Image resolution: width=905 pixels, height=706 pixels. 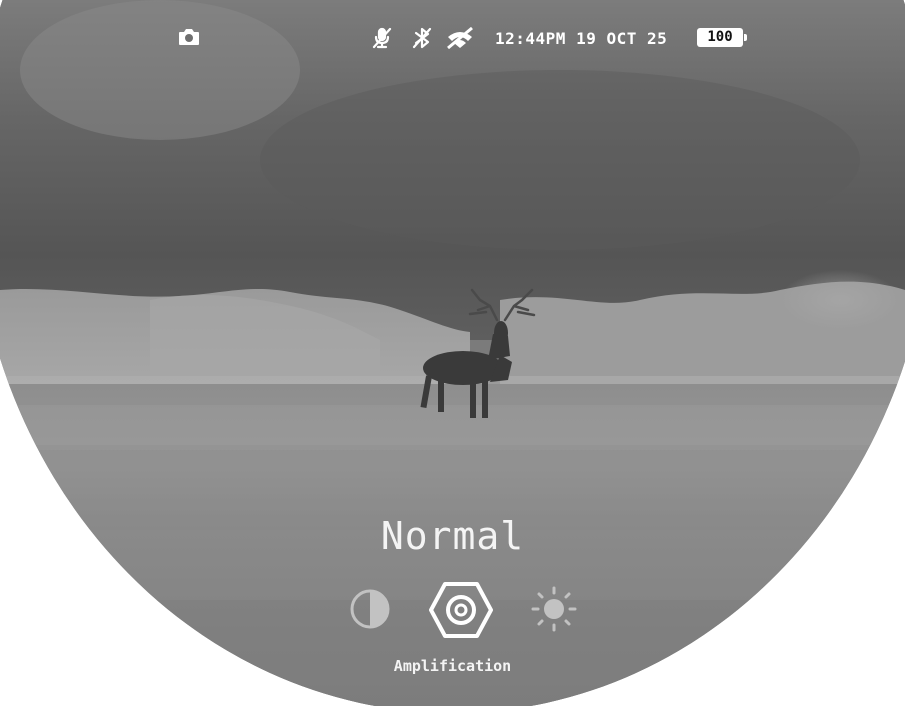 What do you see at coordinates (720, 37) in the screenshot?
I see `battery-indicator: 100` at bounding box center [720, 37].